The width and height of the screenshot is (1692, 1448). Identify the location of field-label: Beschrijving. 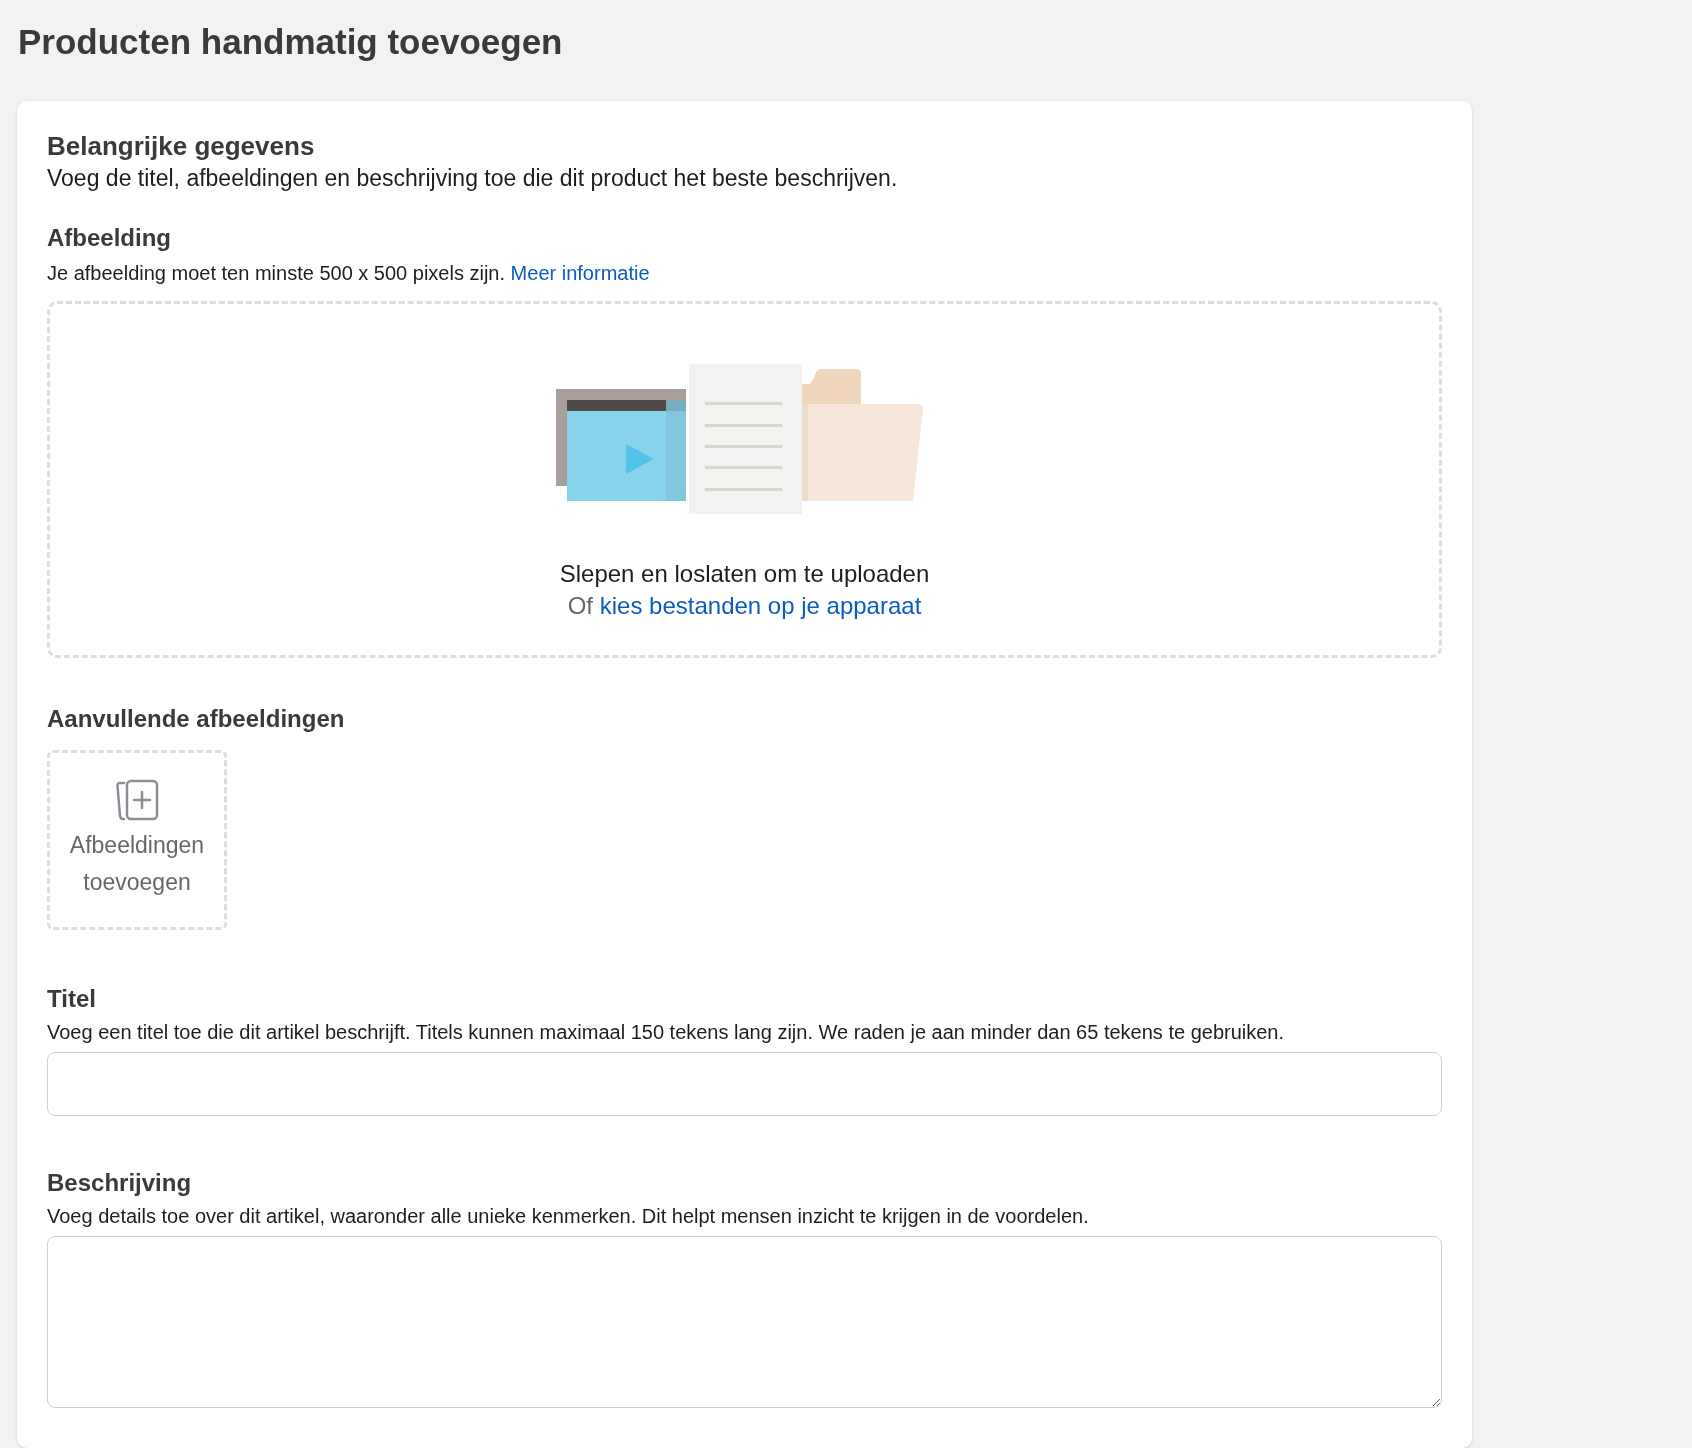
(119, 1183).